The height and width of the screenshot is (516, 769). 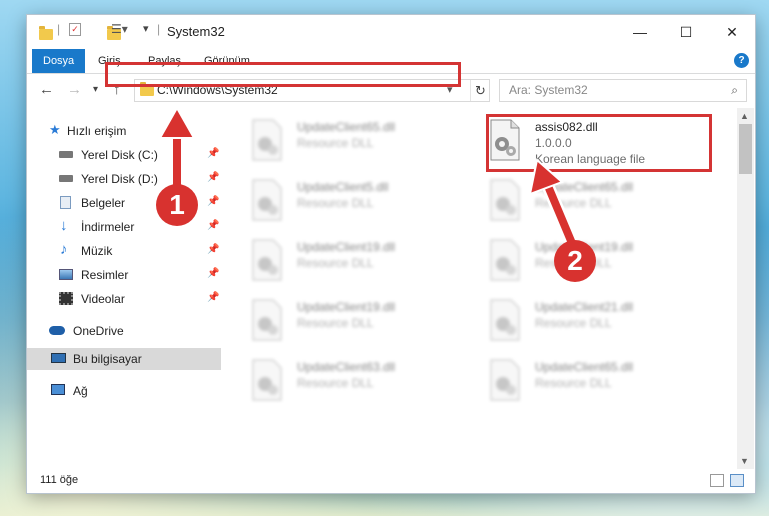 What do you see at coordinates (575, 261) in the screenshot?
I see `callout-step-2: 2` at bounding box center [575, 261].